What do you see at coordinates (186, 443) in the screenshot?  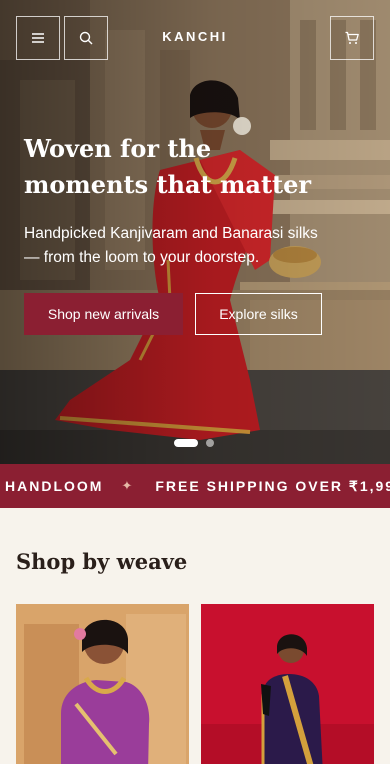 I see `carousel-dot-active` at bounding box center [186, 443].